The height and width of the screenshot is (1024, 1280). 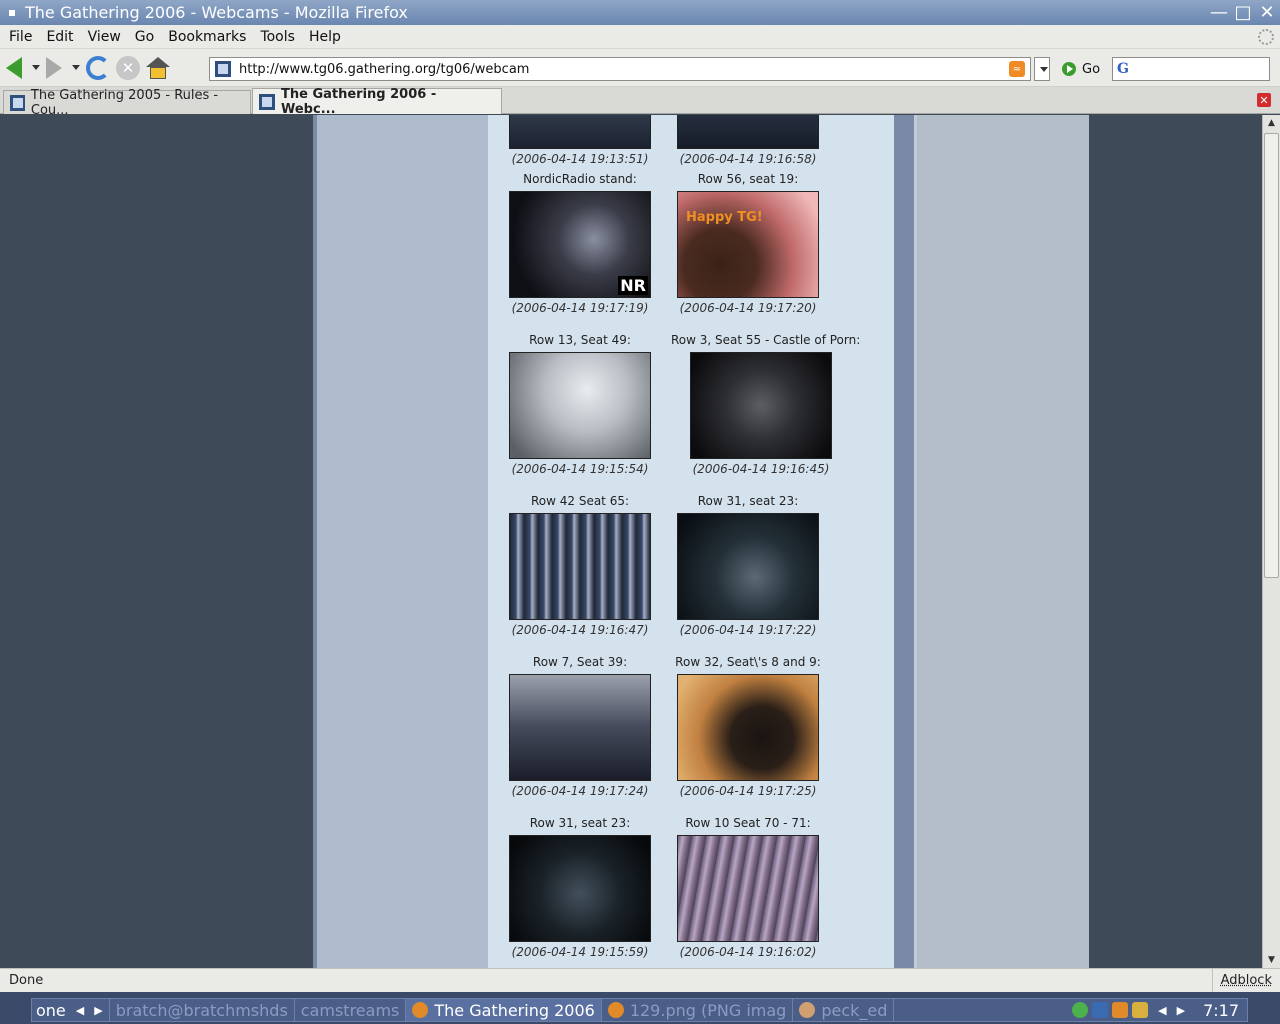 I want to click on prev-arrow-icon: ◀, so click(x=1162, y=1010).